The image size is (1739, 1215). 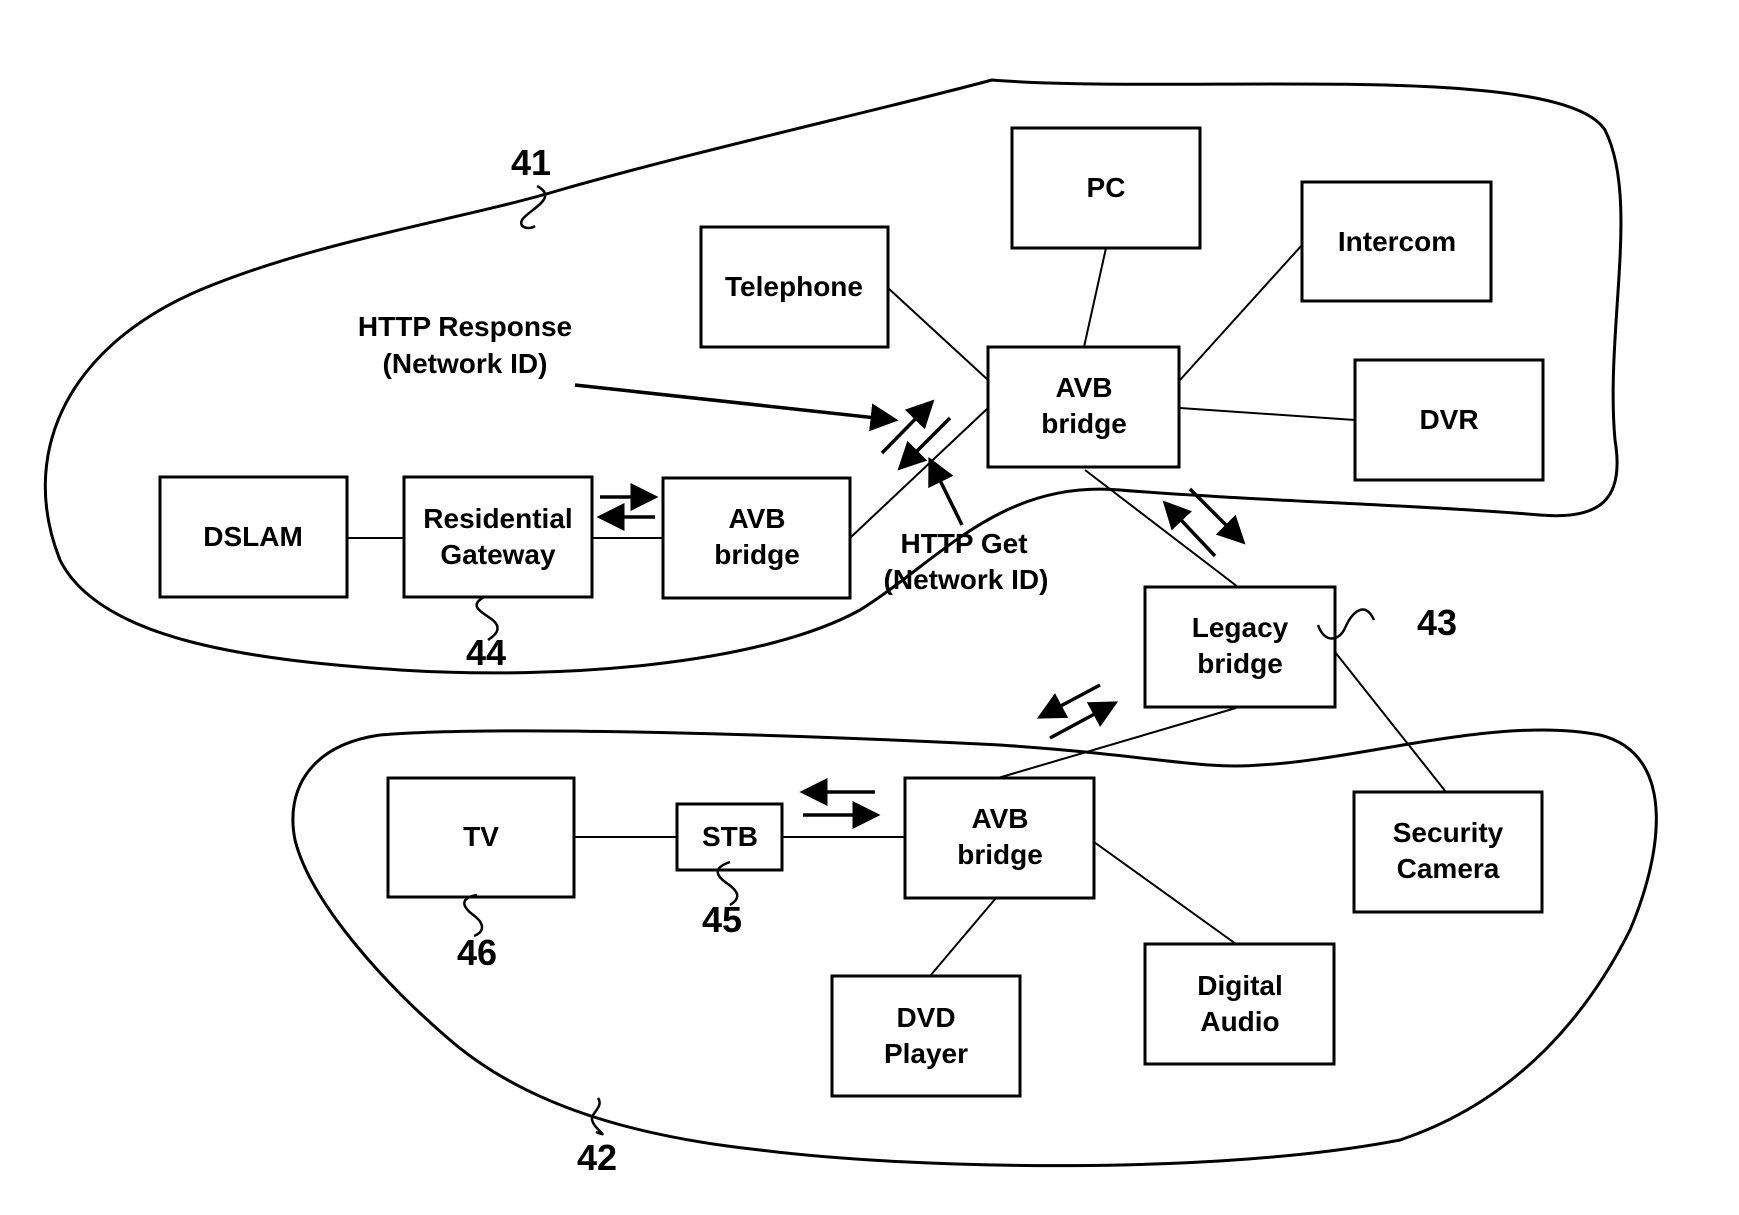 I want to click on node-label: Gateway, so click(x=498, y=554).